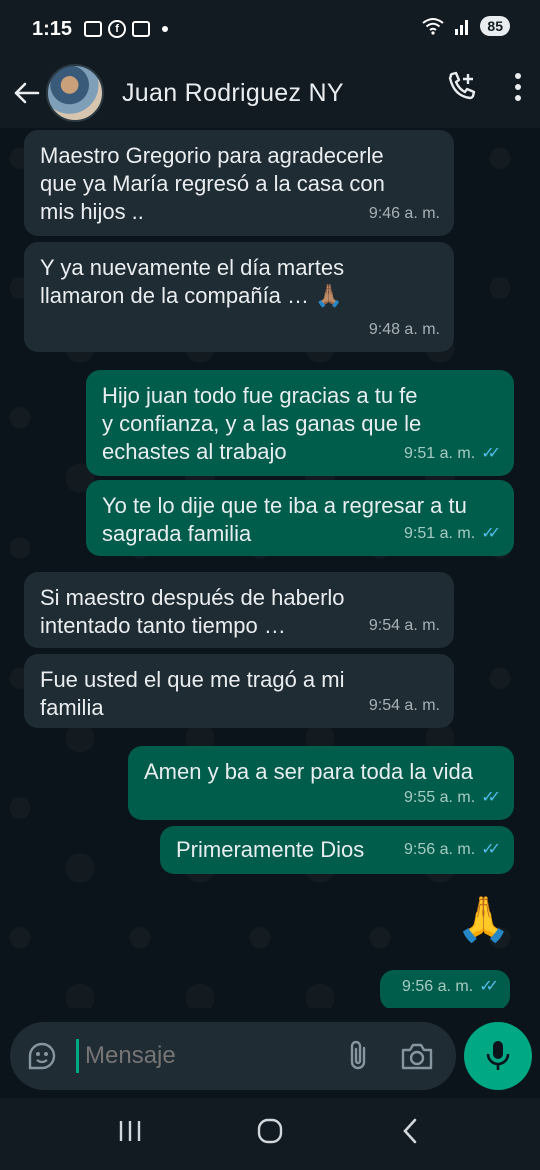 Image resolution: width=540 pixels, height=1170 pixels. I want to click on facebook-icon: f, so click(117, 29).